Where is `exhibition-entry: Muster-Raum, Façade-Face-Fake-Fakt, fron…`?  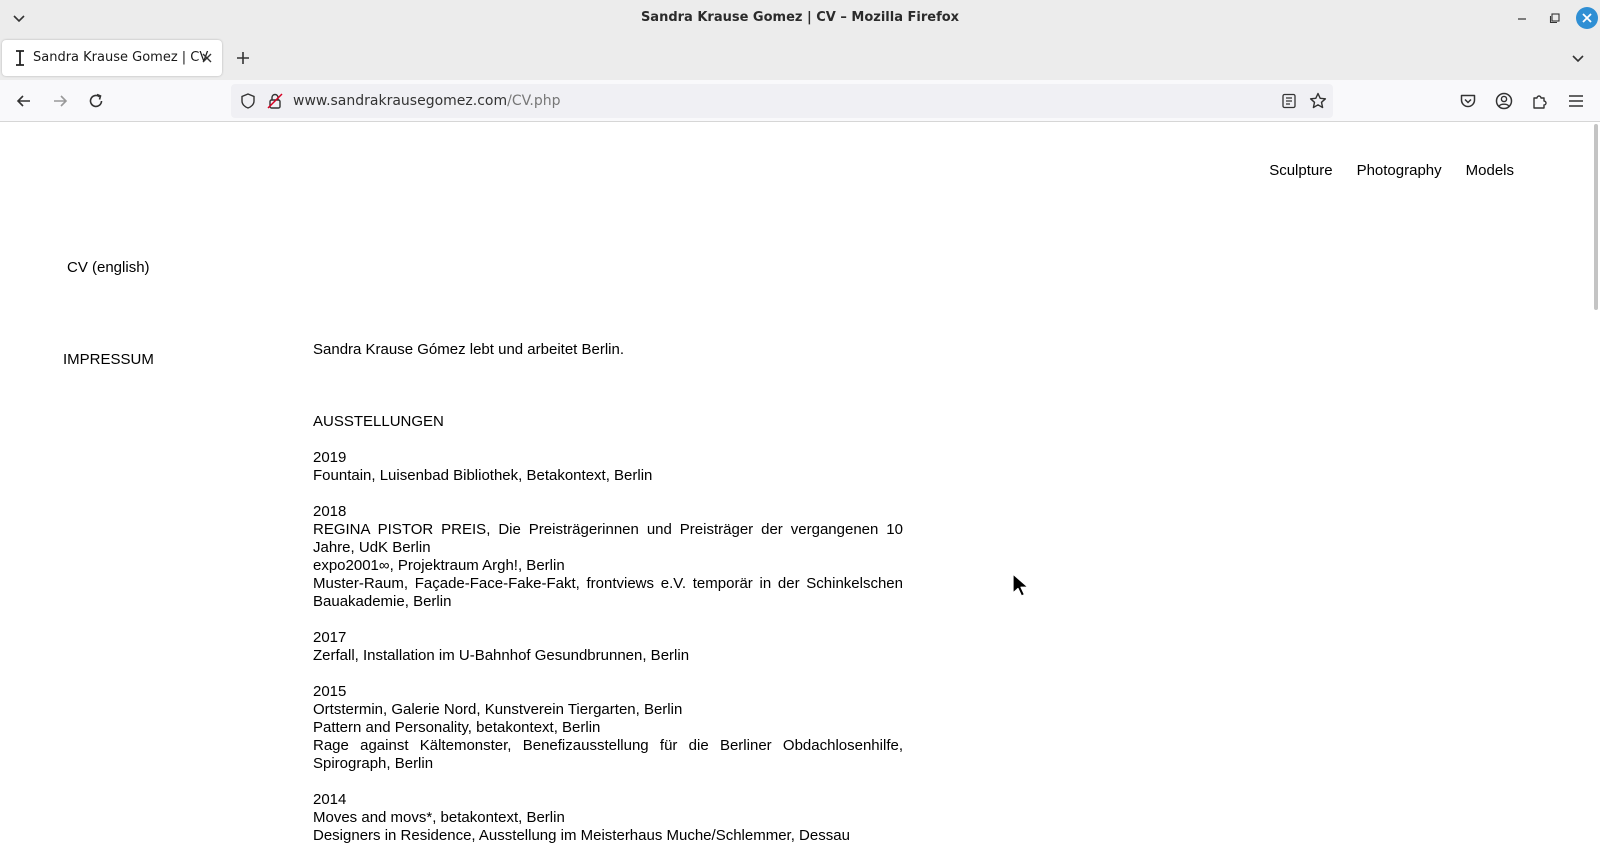 exhibition-entry: Muster-Raum, Façade-Face-Fake-Fakt, fron… is located at coordinates (608, 592).